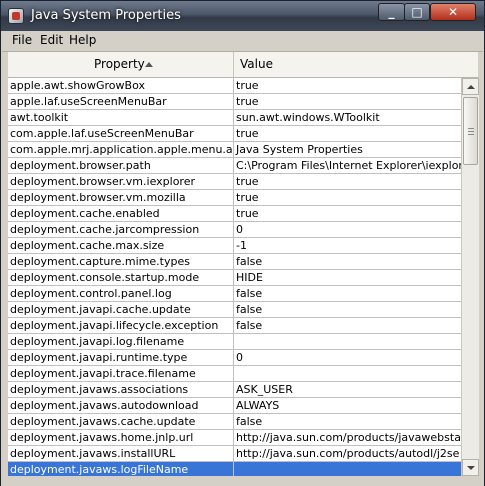 The image size is (485, 486). I want to click on value-cell: HIDE, so click(347, 277).